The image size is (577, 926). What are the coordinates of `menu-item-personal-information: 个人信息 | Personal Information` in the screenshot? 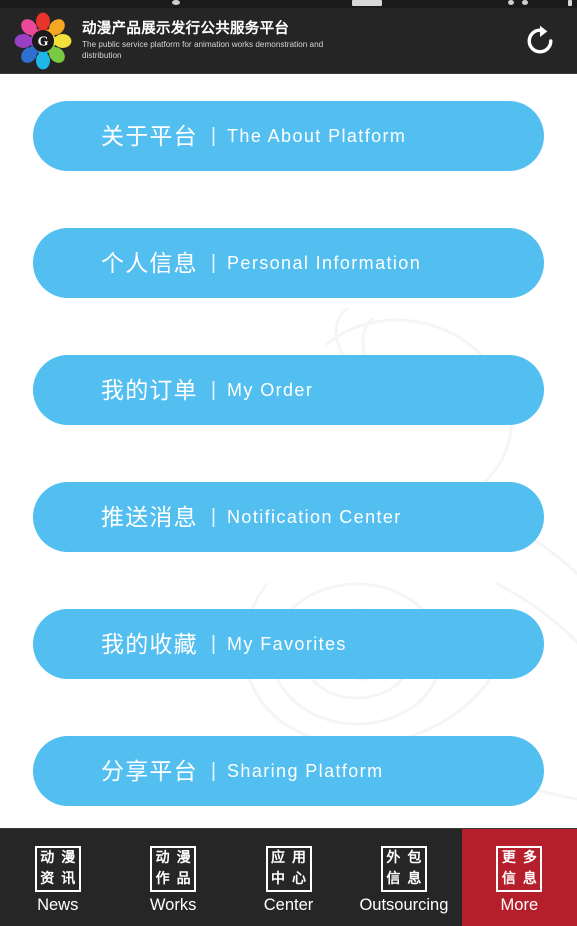 It's located at (288, 263).